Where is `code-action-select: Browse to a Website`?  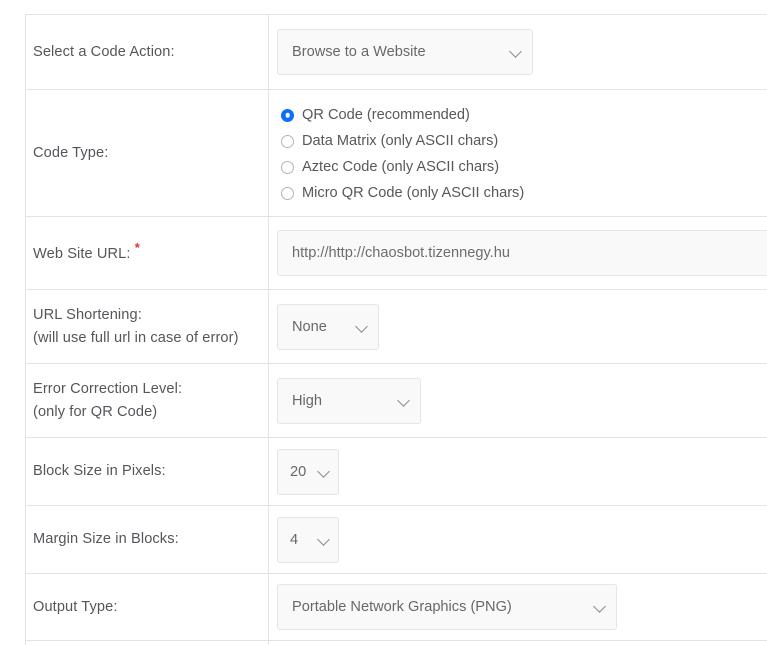 code-action-select: Browse to a Website is located at coordinates (405, 52).